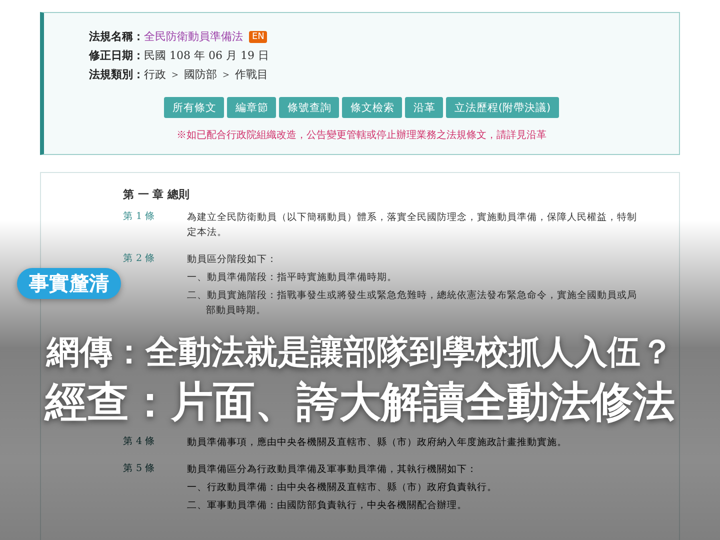 This screenshot has height=540, width=720. What do you see at coordinates (251, 107) in the screenshot?
I see `nav-button: 編章節` at bounding box center [251, 107].